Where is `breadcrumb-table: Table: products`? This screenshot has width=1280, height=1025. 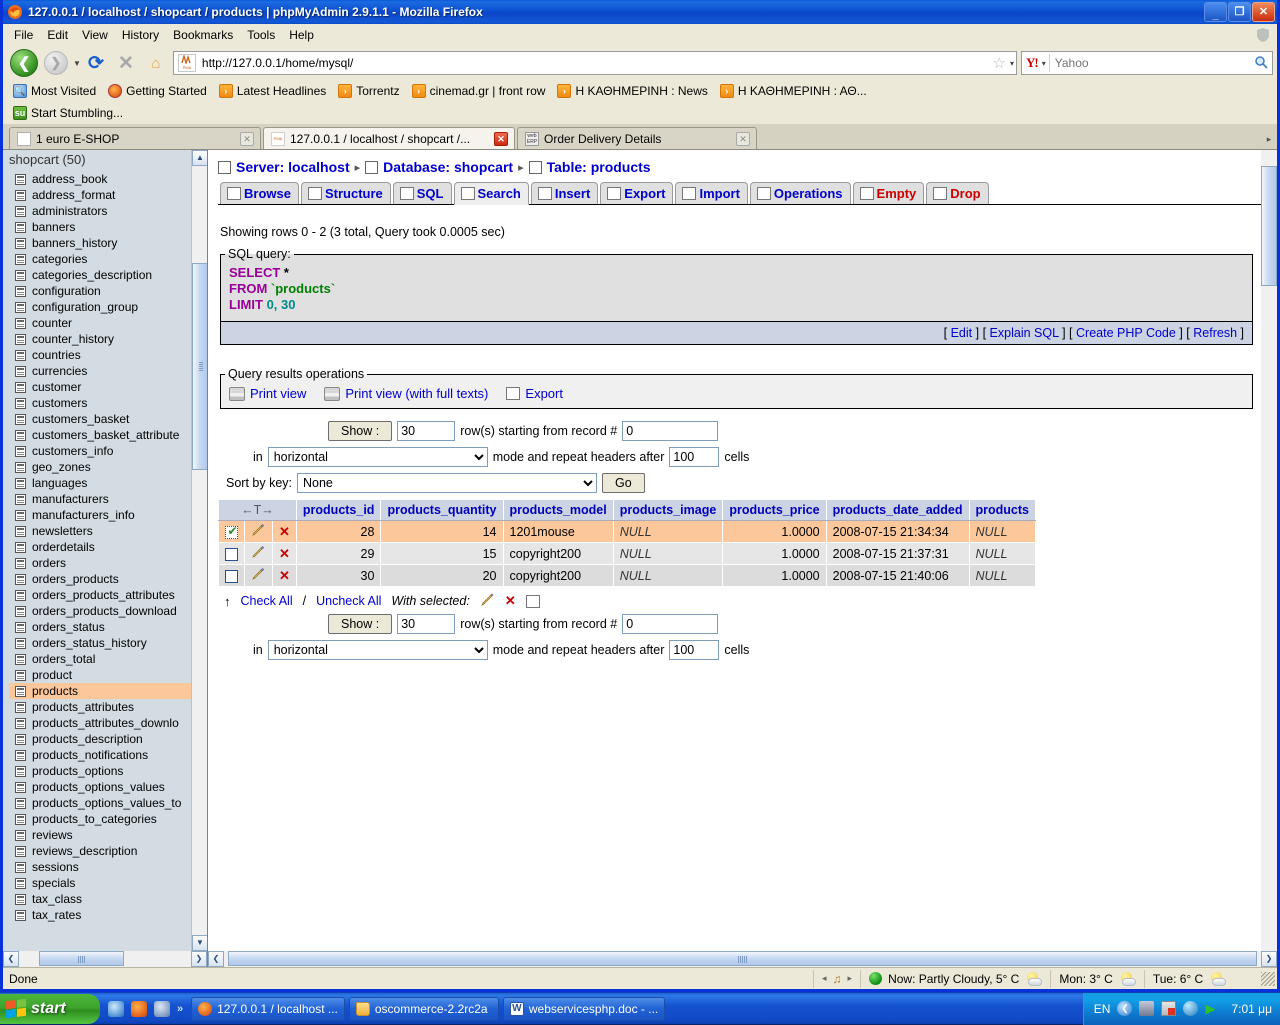 breadcrumb-table: Table: products is located at coordinates (599, 167).